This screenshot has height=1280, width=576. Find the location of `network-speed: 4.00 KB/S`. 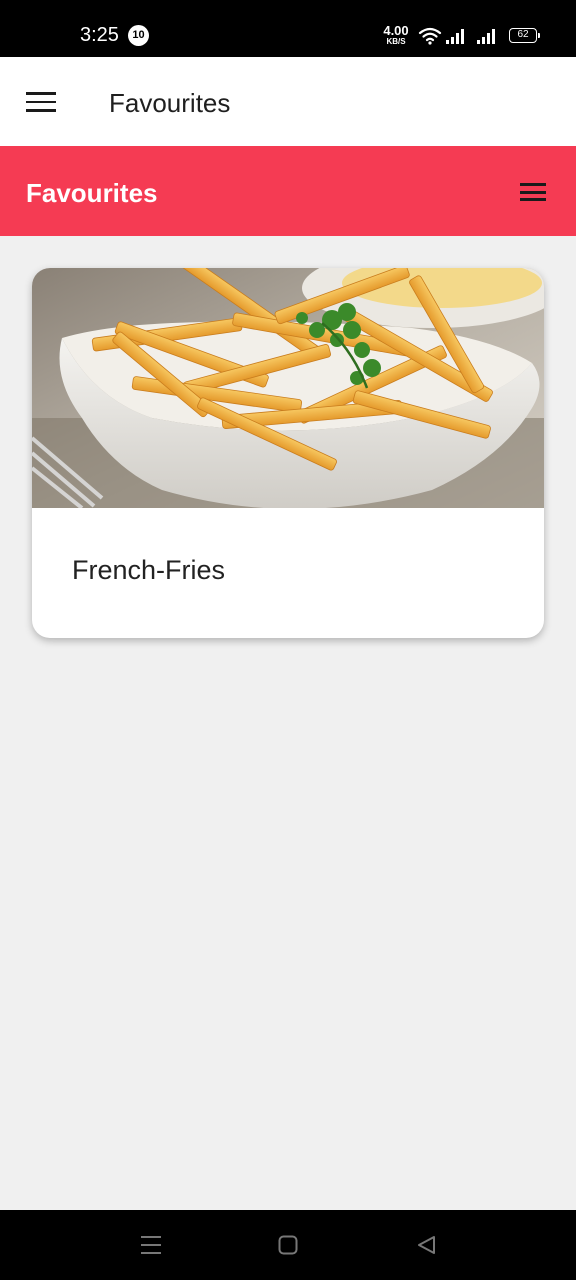

network-speed: 4.00 KB/S is located at coordinates (396, 35).